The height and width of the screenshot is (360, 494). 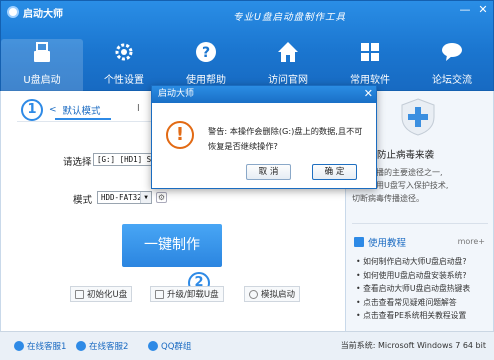 I want to click on select-disk-label: 请选择, so click(x=77, y=162).